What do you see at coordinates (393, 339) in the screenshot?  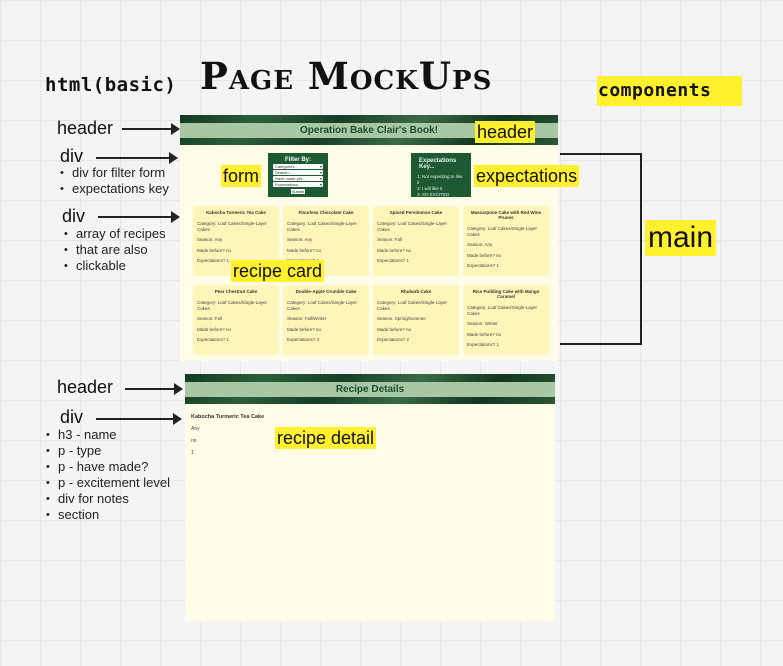 I see `recipe-card-expectations: Expectations? 2` at bounding box center [393, 339].